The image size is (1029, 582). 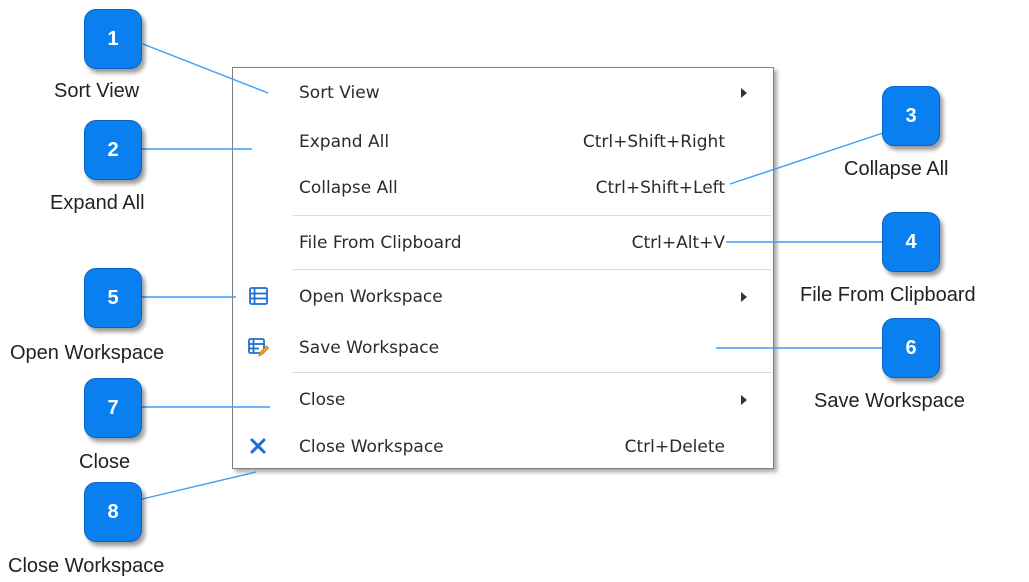 I want to click on callout-badge-2: 2, so click(x=113, y=150).